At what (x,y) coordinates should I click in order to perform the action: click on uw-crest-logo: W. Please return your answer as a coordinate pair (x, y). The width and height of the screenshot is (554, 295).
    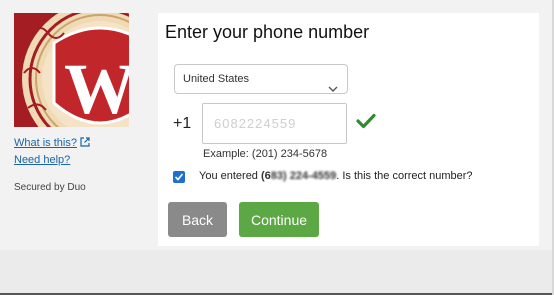
    Looking at the image, I should click on (71, 70).